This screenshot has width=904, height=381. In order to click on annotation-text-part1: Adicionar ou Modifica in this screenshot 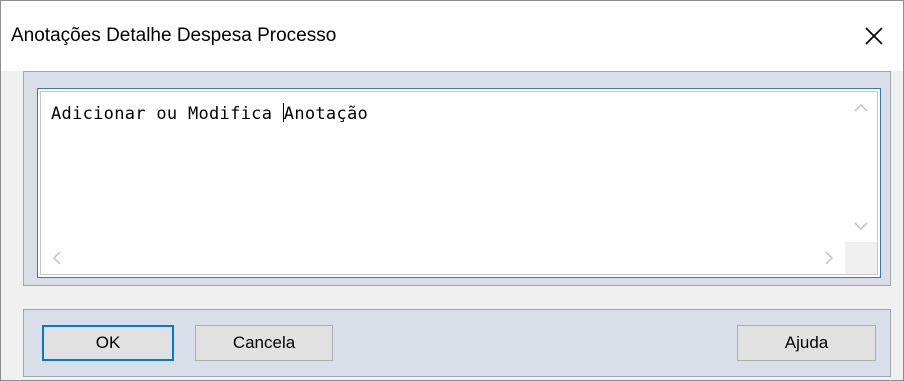, I will do `click(167, 114)`.